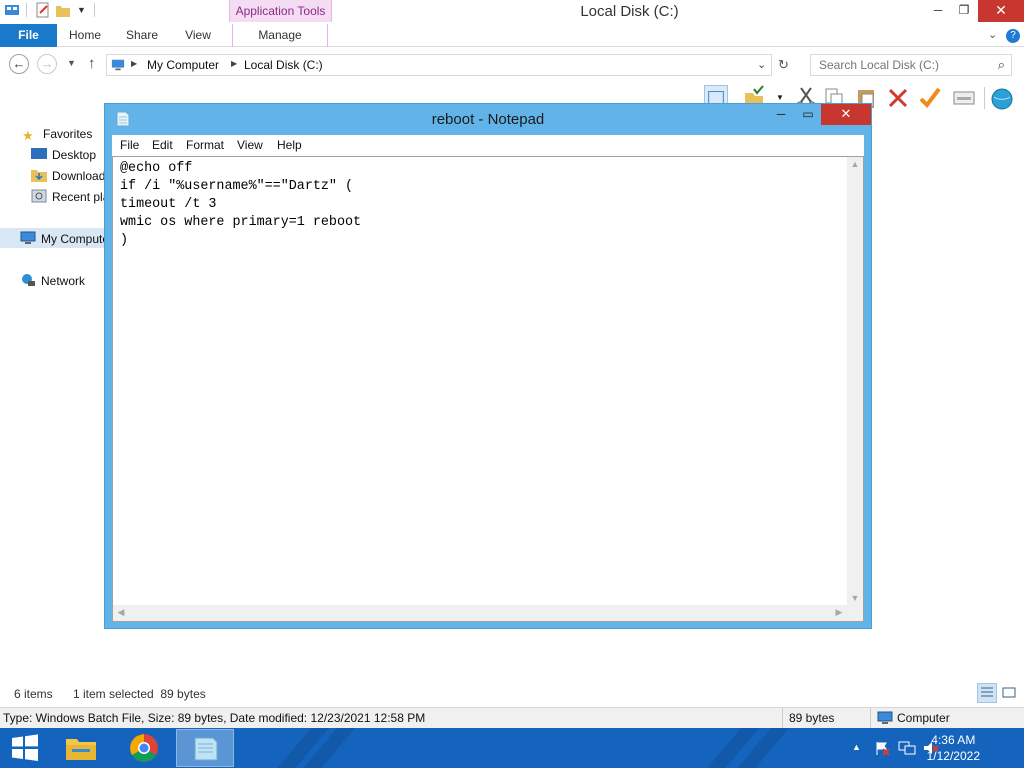 The image size is (1024, 768). What do you see at coordinates (781, 115) in the screenshot?
I see `notepad-minimize-button: ─` at bounding box center [781, 115].